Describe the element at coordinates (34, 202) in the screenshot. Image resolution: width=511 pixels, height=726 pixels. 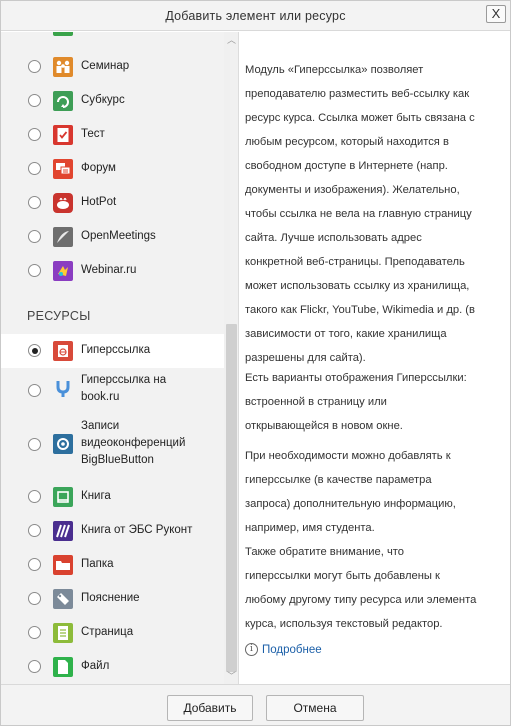
I see `radio-hotpot` at that location.